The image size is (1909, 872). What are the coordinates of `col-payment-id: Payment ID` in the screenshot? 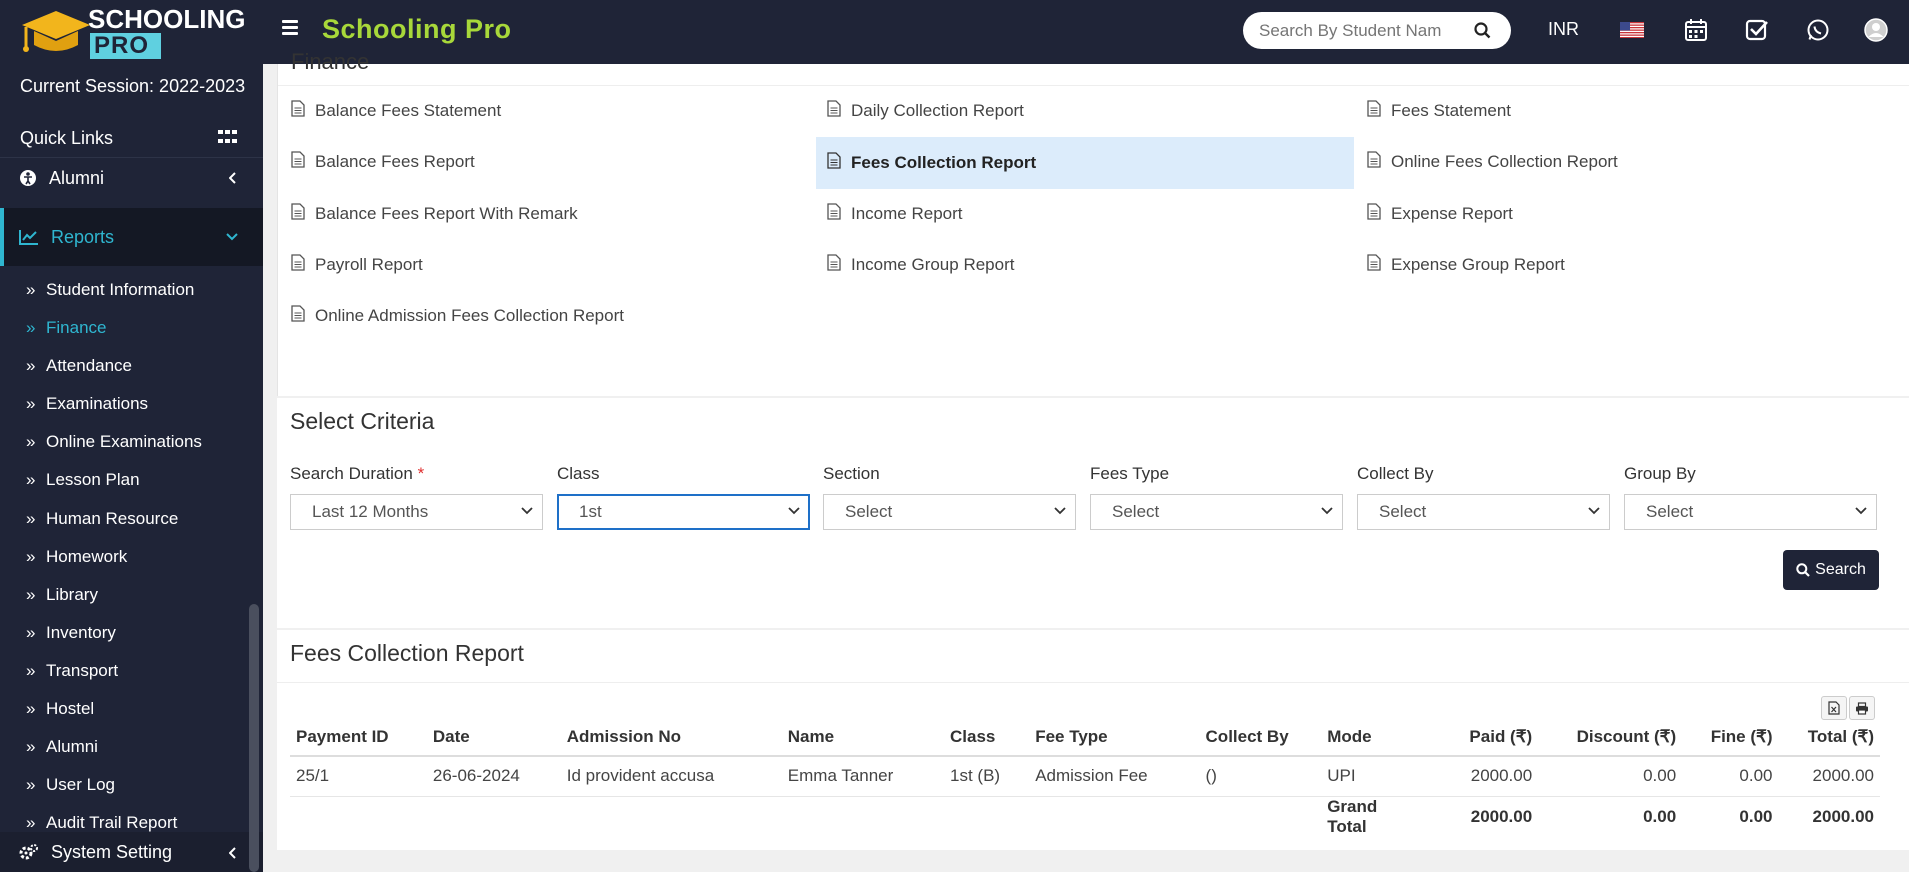 It's located at (358, 737).